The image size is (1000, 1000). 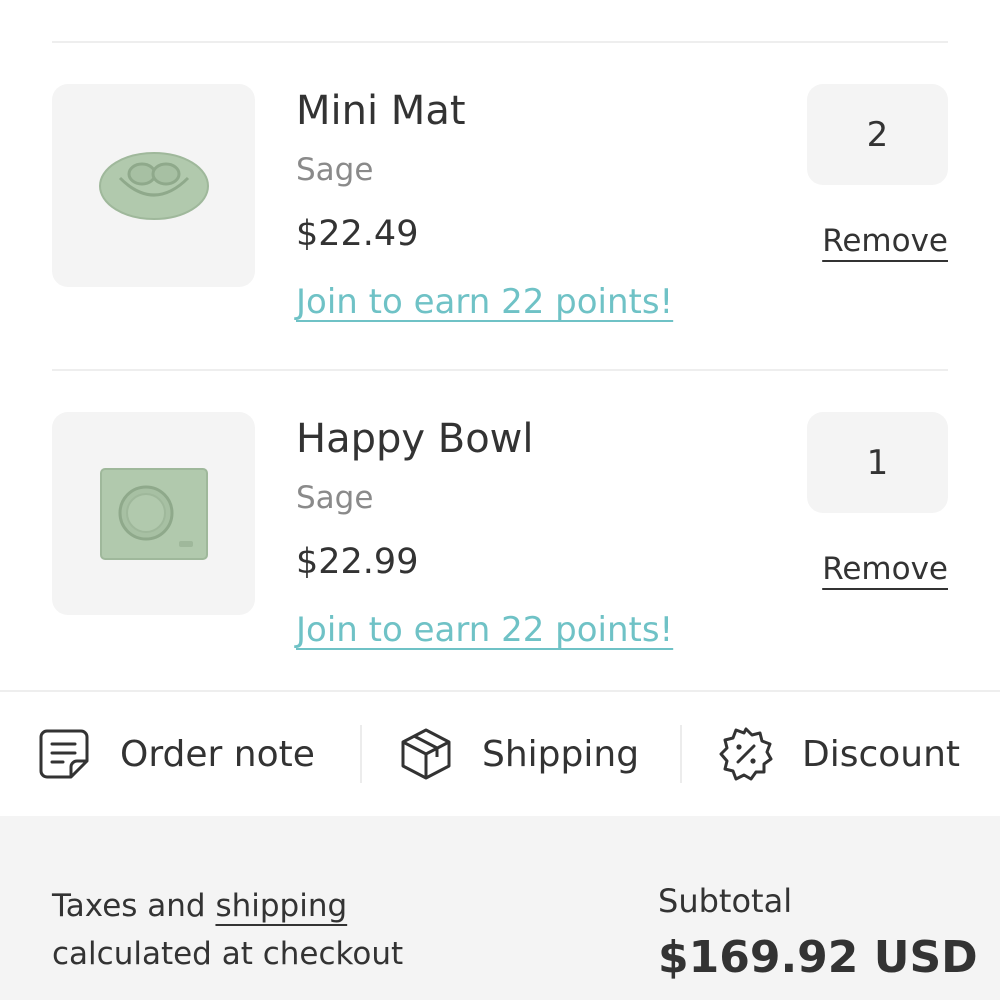 What do you see at coordinates (500, 42) in the screenshot?
I see `top-divider` at bounding box center [500, 42].